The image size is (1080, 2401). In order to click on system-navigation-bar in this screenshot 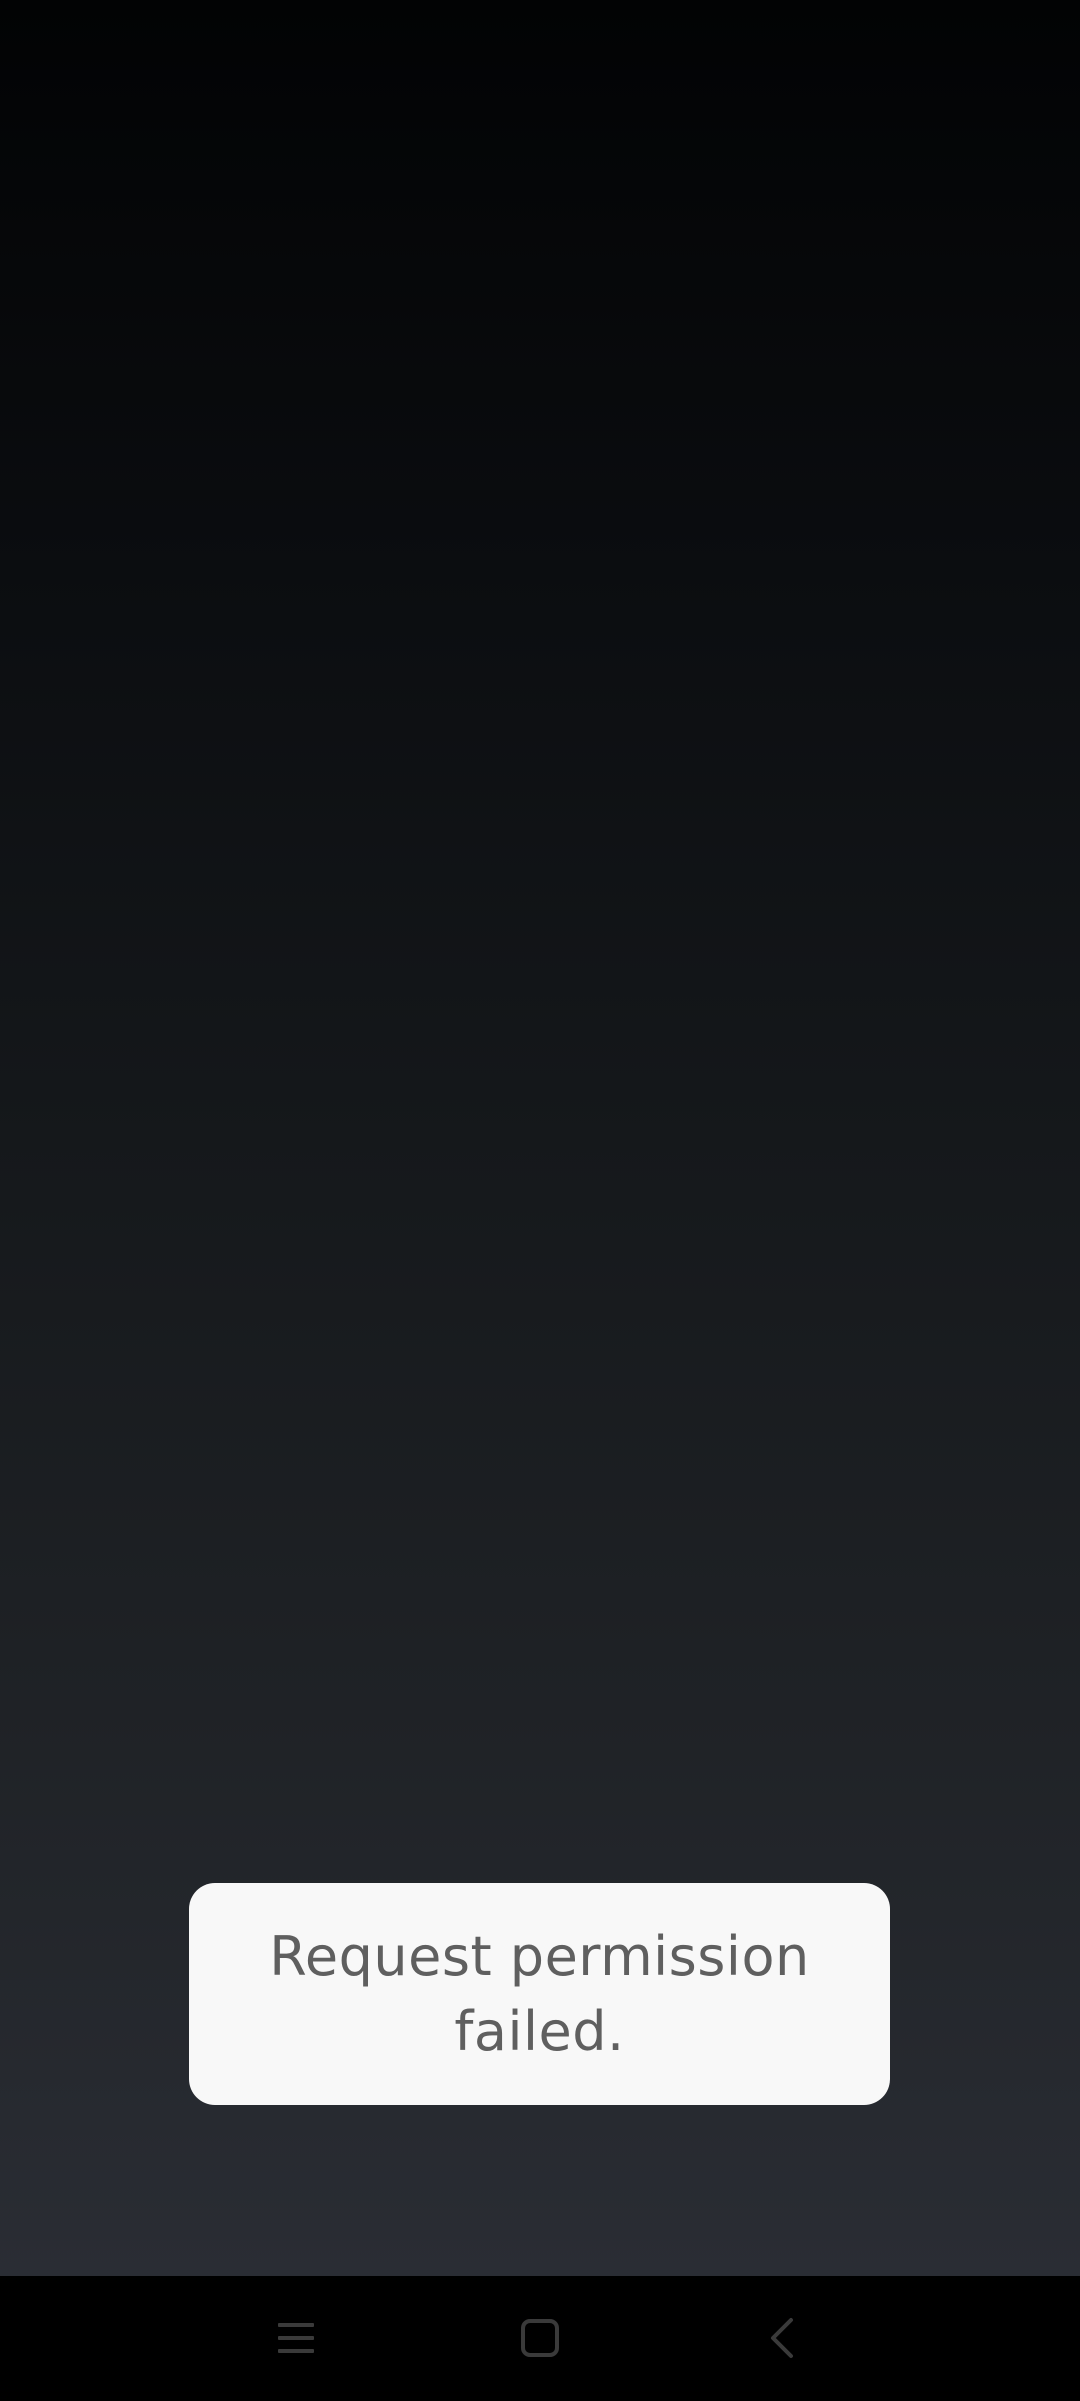, I will do `click(540, 2338)`.